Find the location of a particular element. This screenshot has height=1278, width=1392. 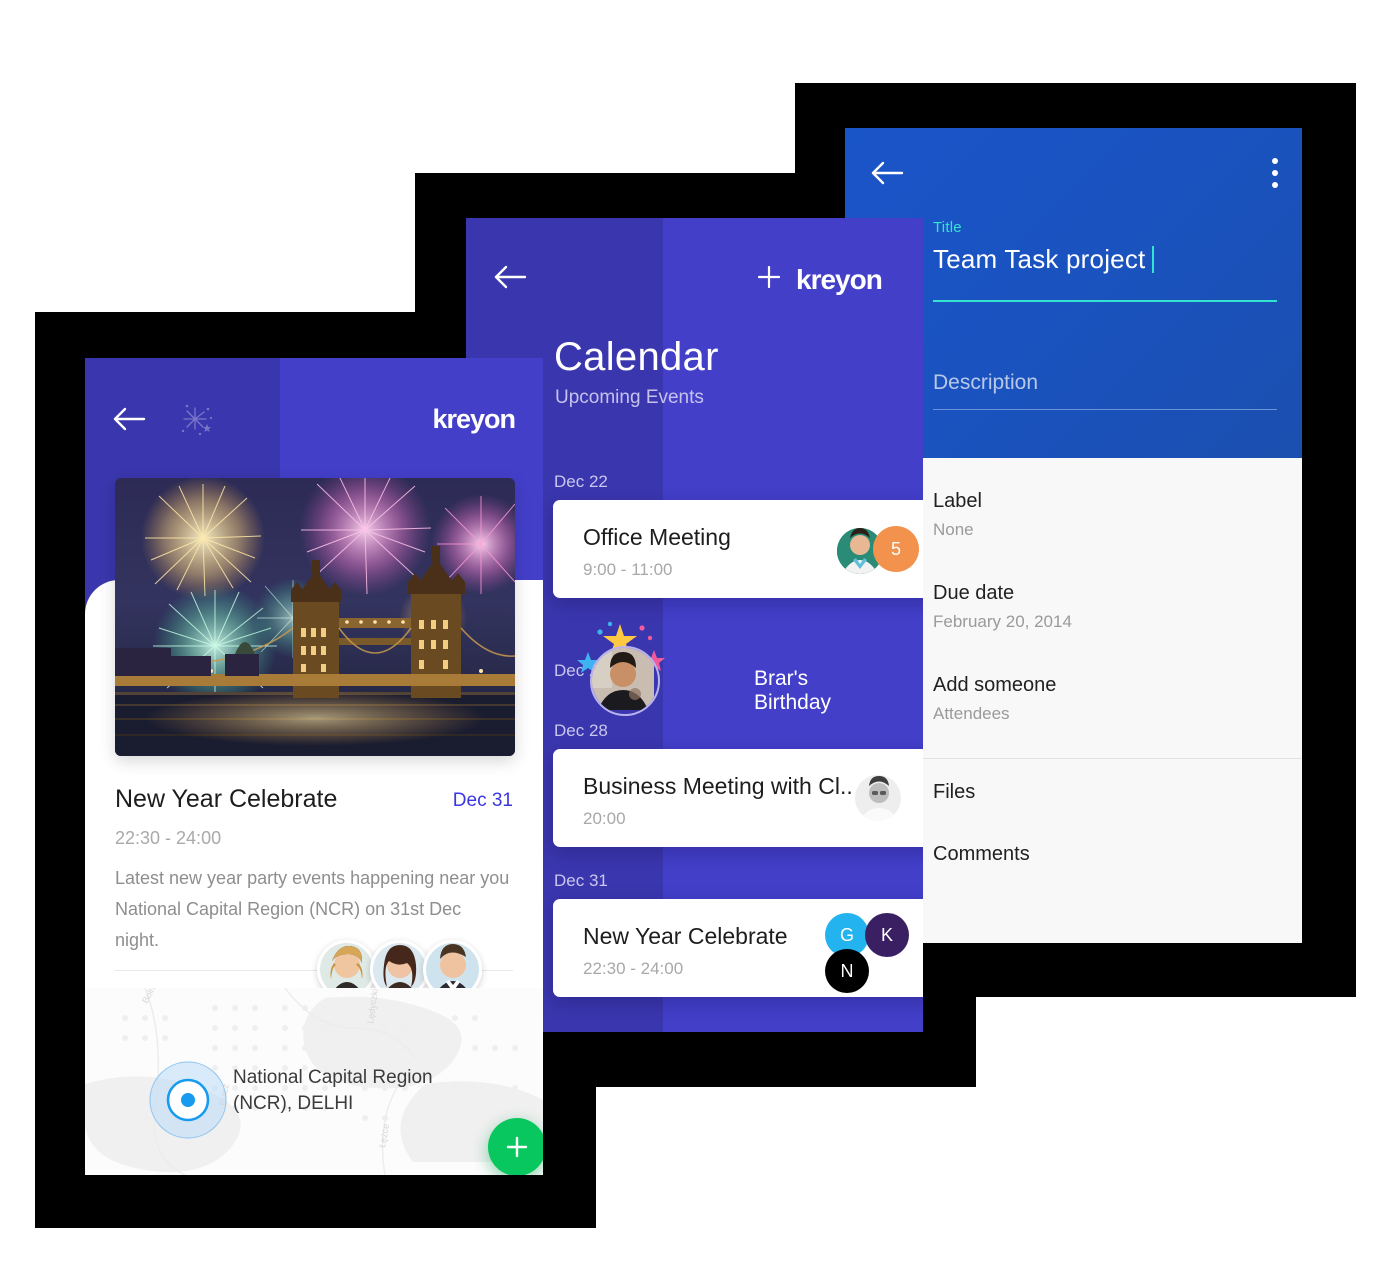

task-field-label: Label None is located at coordinates (957, 515).